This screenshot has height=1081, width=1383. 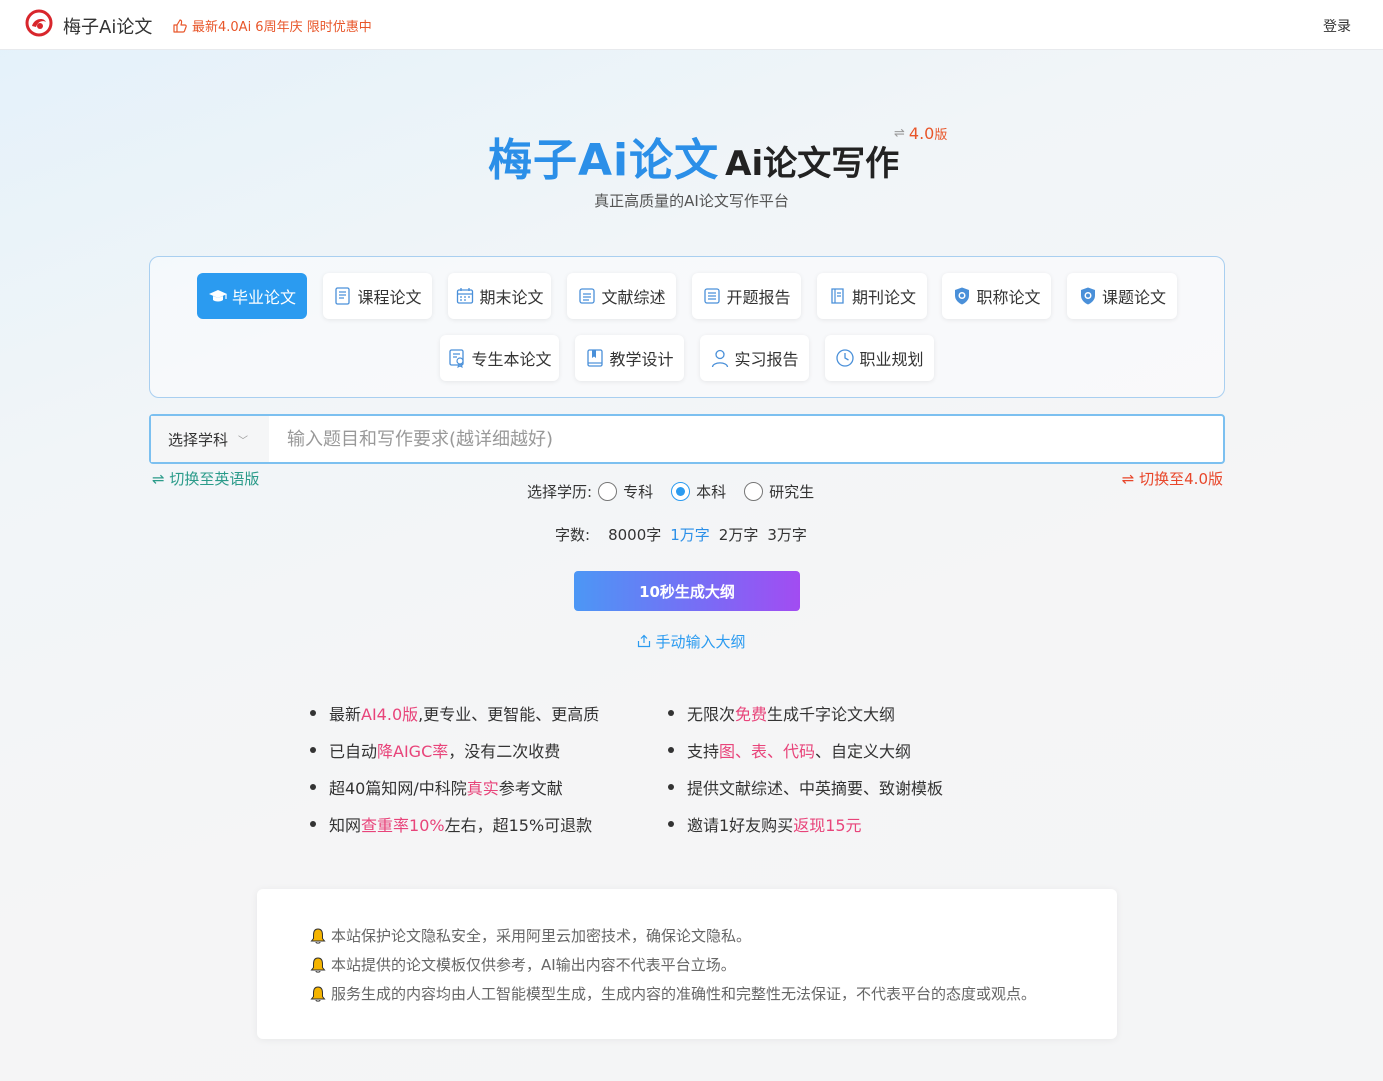 I want to click on certificate-icon, so click(x=457, y=358).